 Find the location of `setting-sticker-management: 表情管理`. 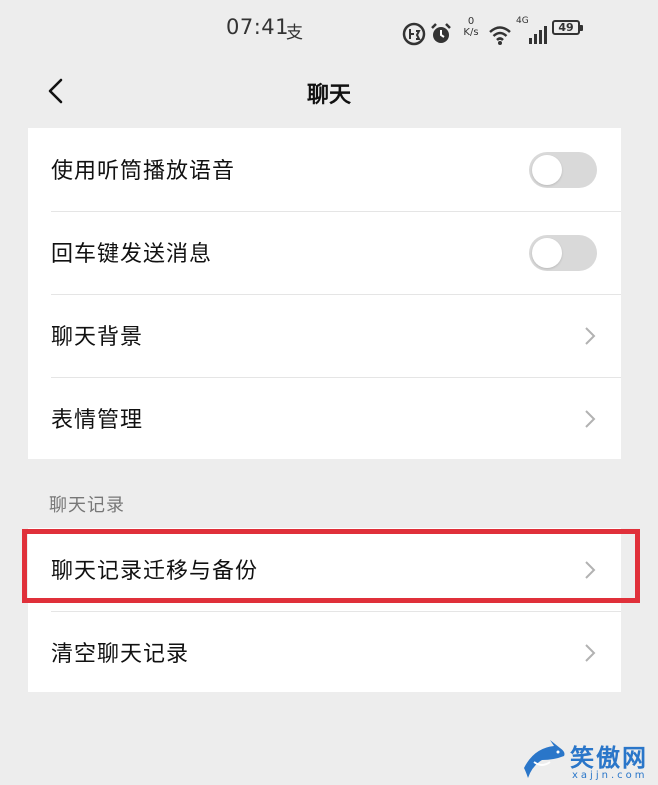

setting-sticker-management: 表情管理 is located at coordinates (324, 418).